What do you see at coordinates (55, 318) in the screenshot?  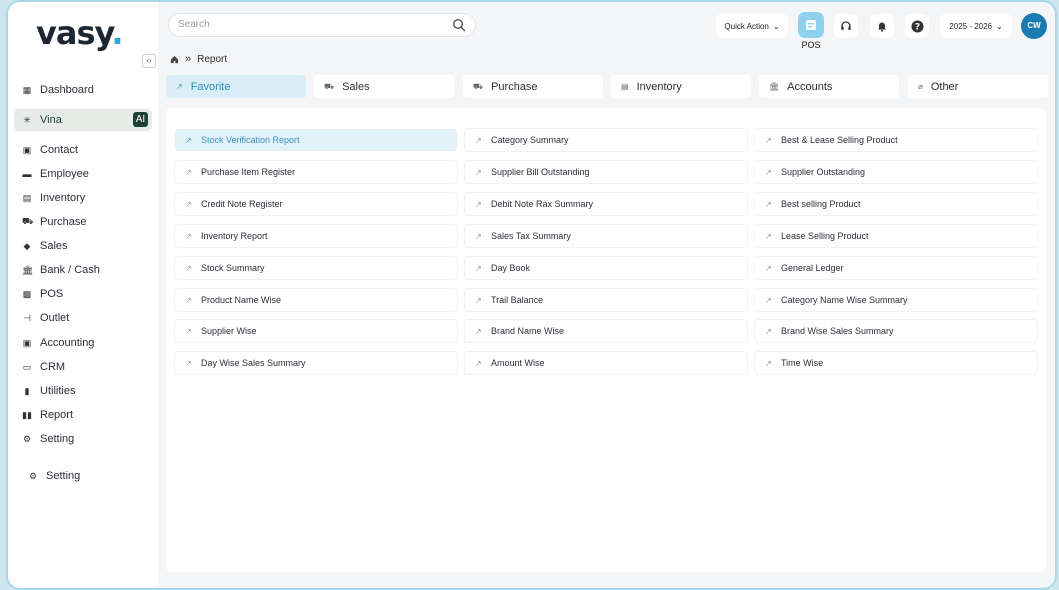 I see `sidebar-item-label: Outlet` at bounding box center [55, 318].